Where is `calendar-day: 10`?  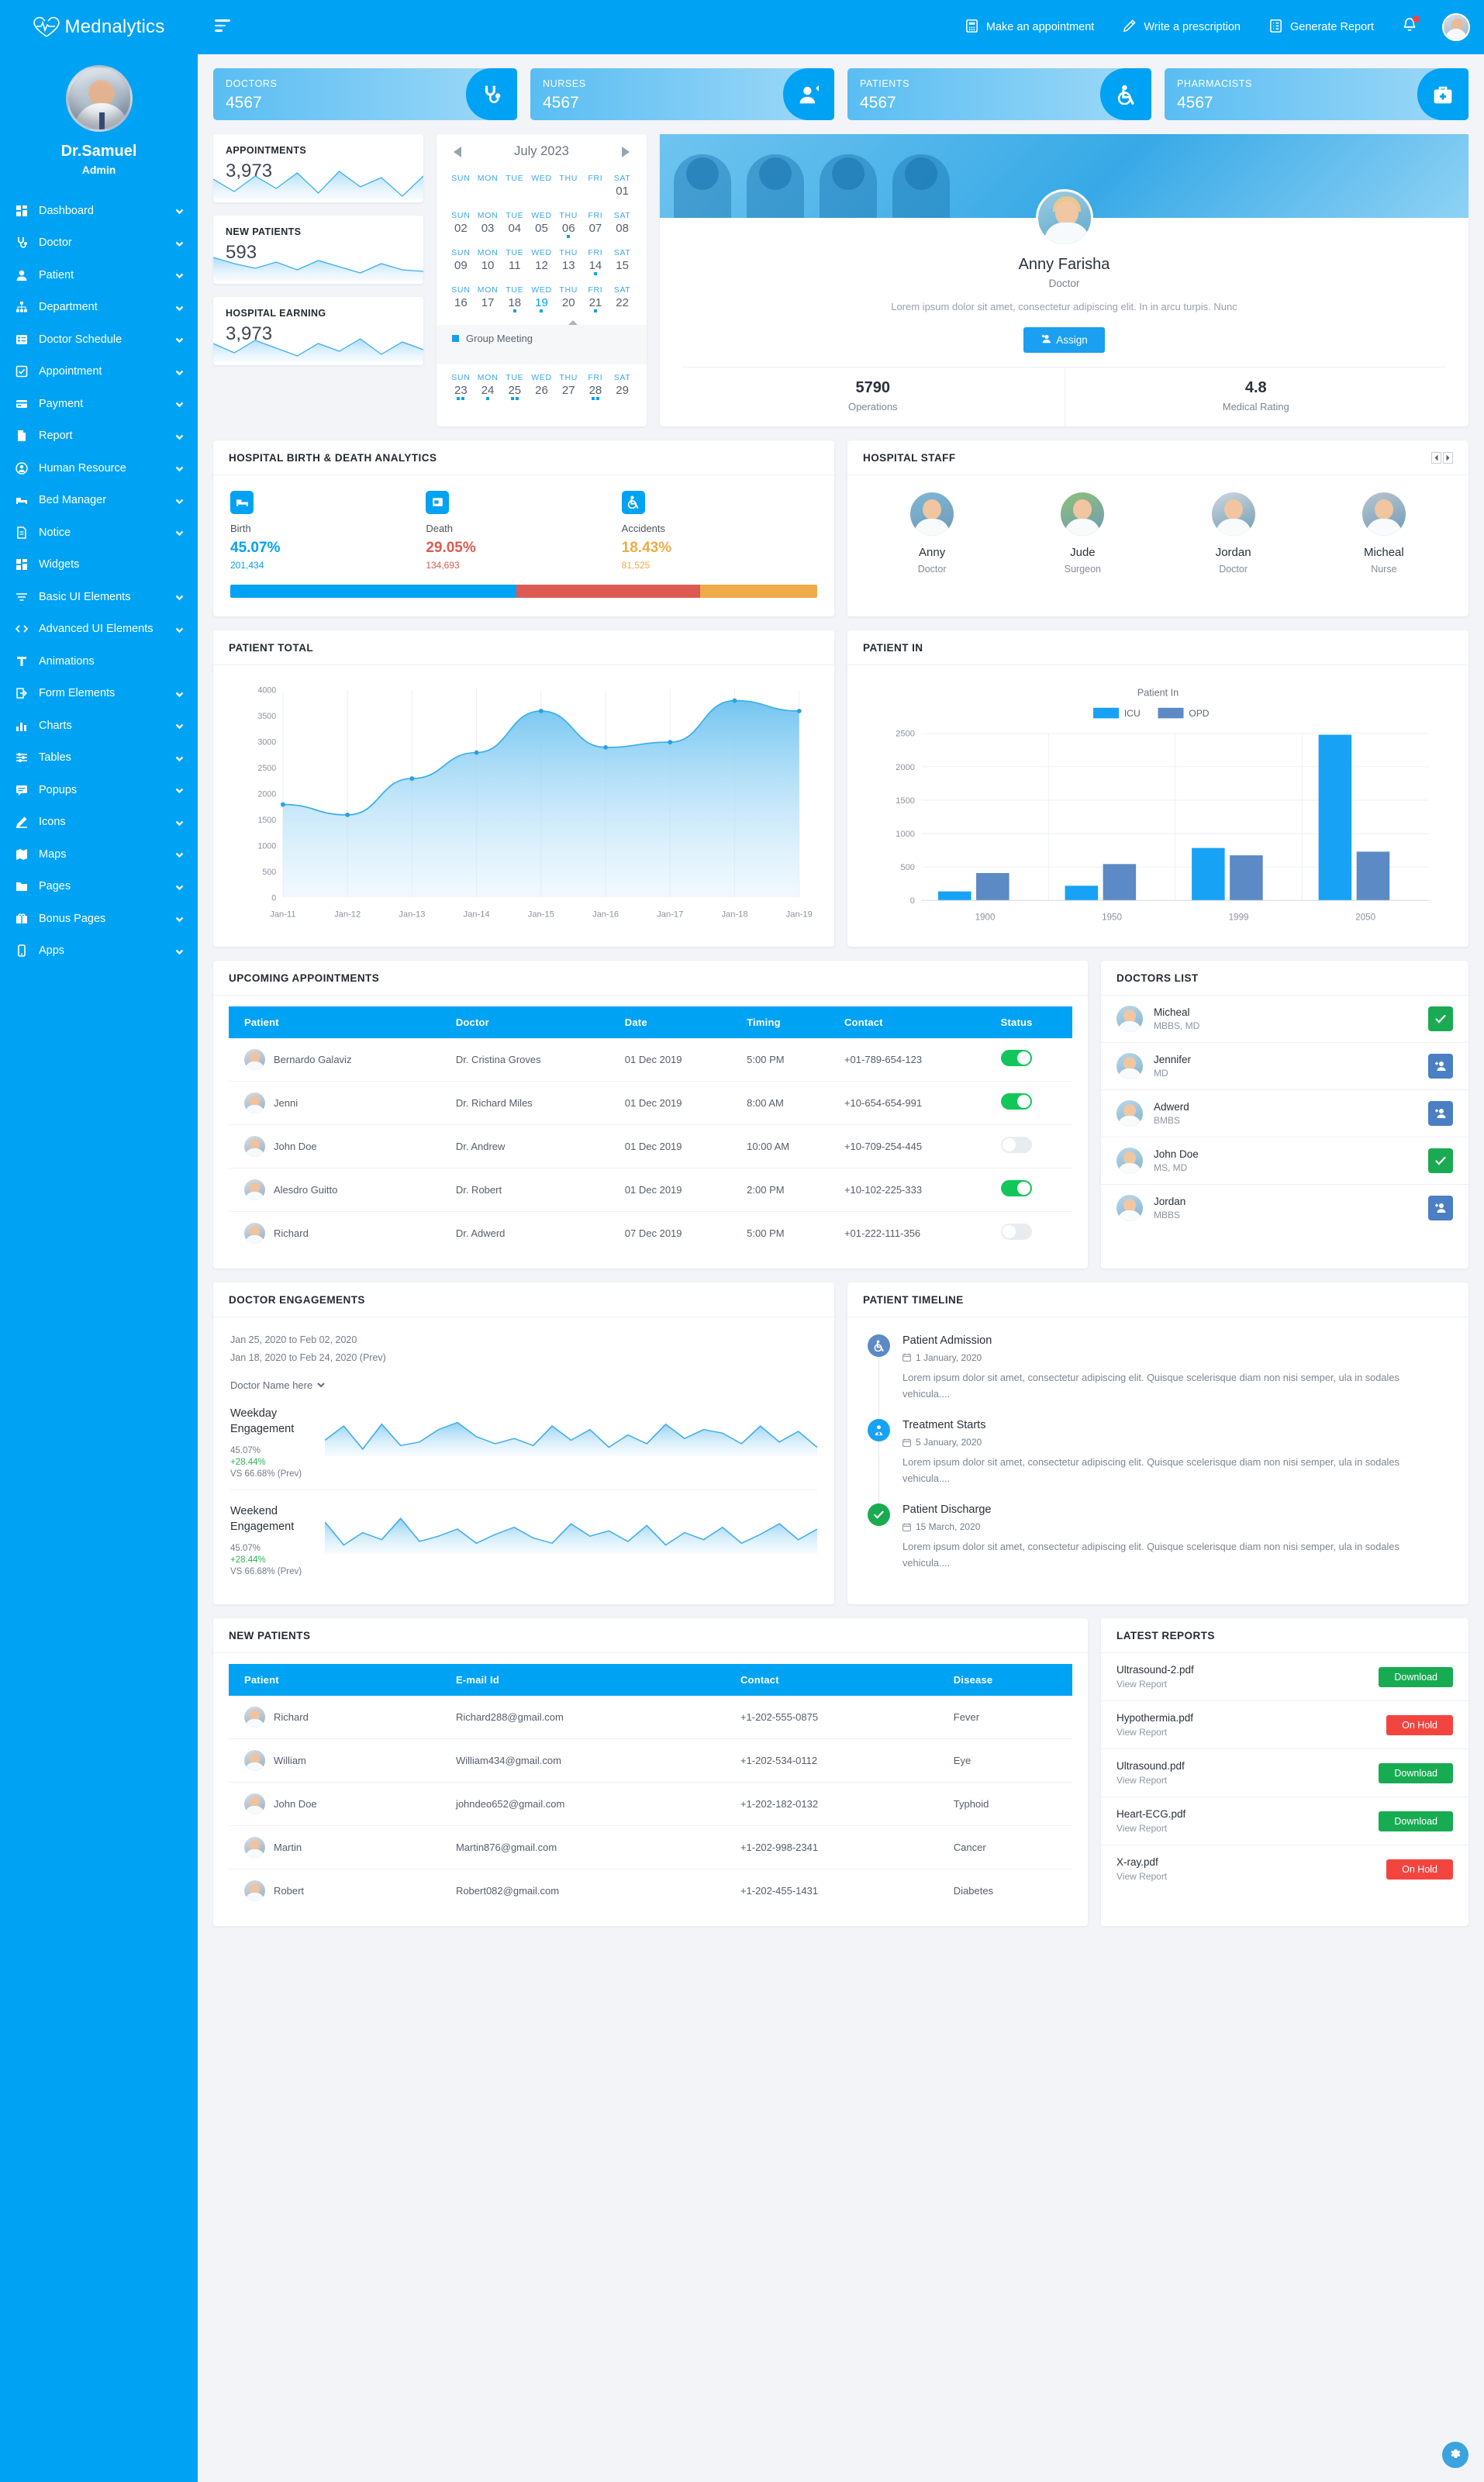 calendar-day: 10 is located at coordinates (489, 269).